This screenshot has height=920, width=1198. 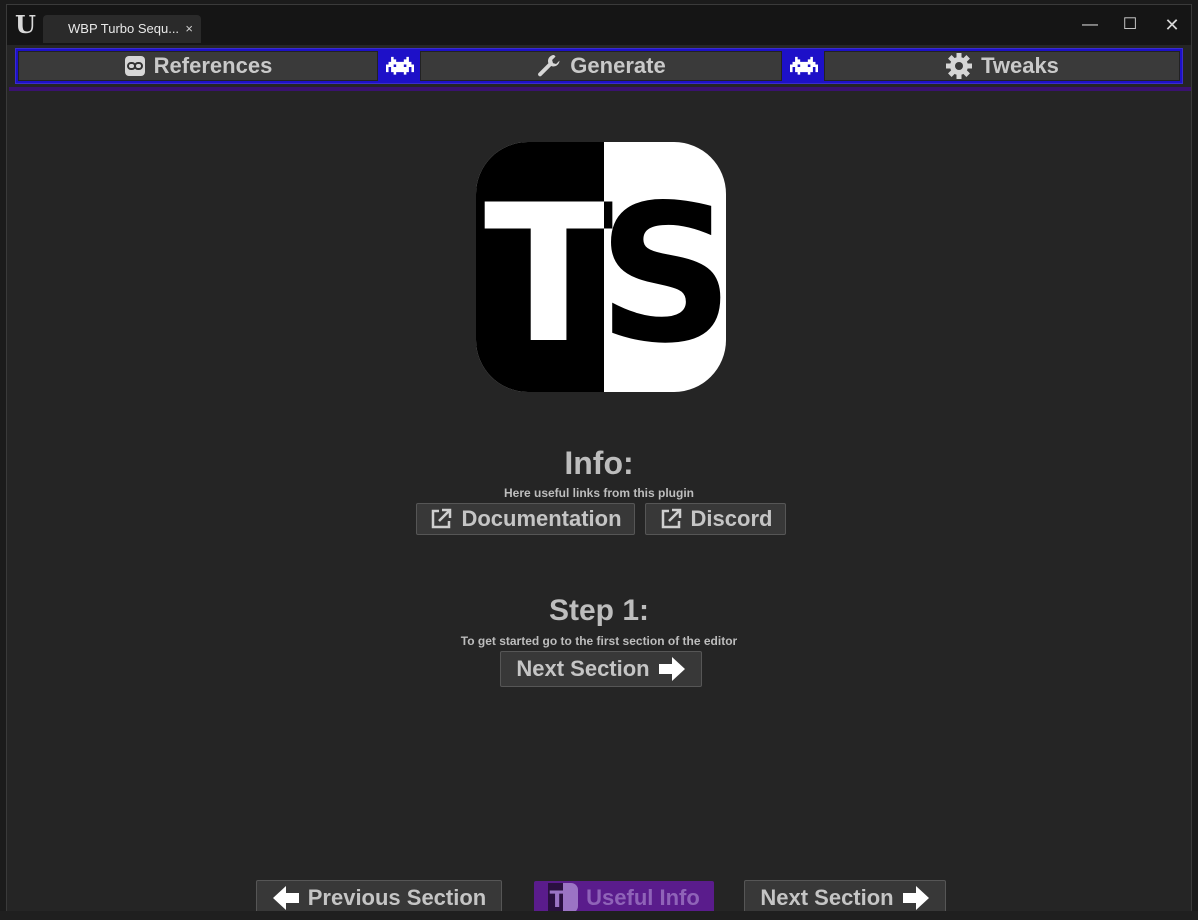 I want to click on references-label: References, so click(x=213, y=65).